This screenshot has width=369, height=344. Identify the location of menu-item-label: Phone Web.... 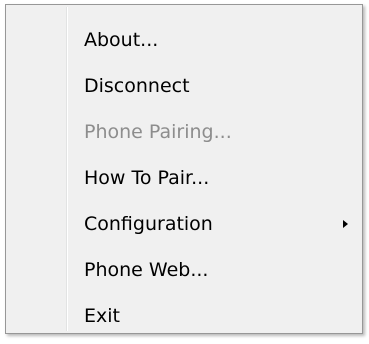
(146, 270).